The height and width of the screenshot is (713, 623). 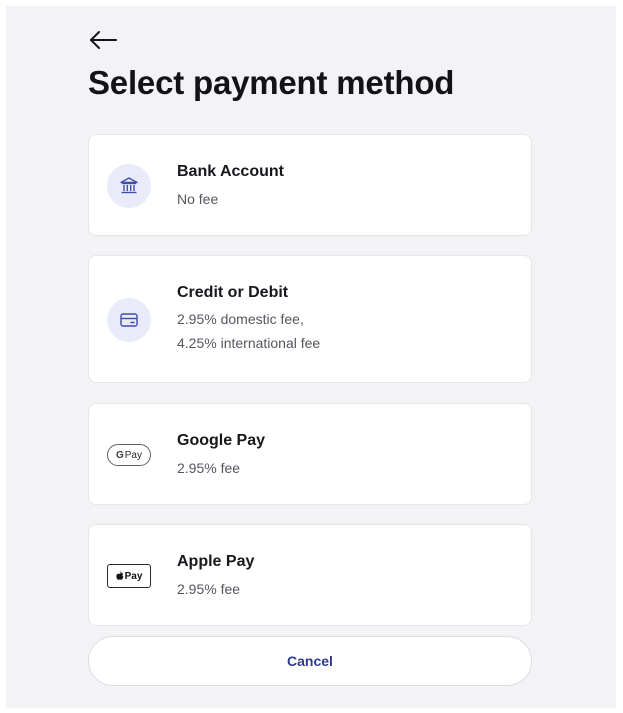 I want to click on payment-option-name: Google Pay, so click(x=221, y=440).